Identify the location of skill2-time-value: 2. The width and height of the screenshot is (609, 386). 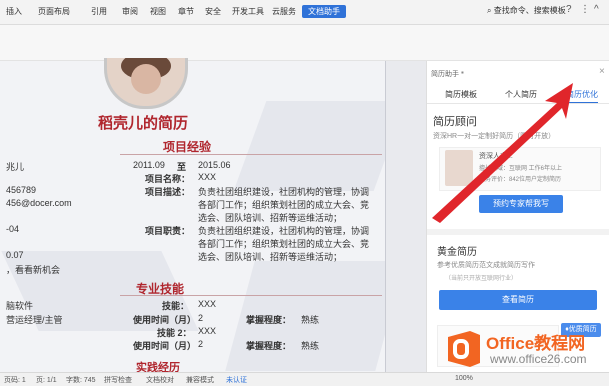
(201, 344).